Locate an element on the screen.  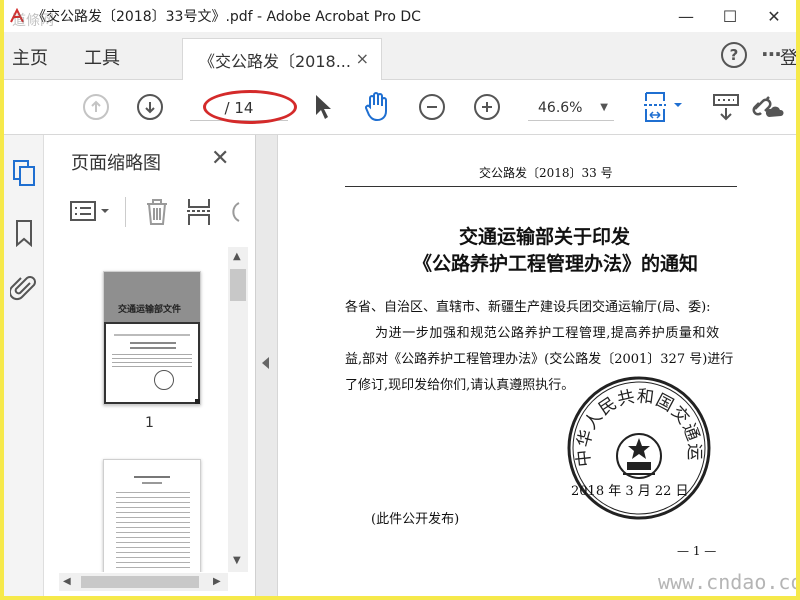
panel-title: 页面缩略图 is located at coordinates (116, 163).